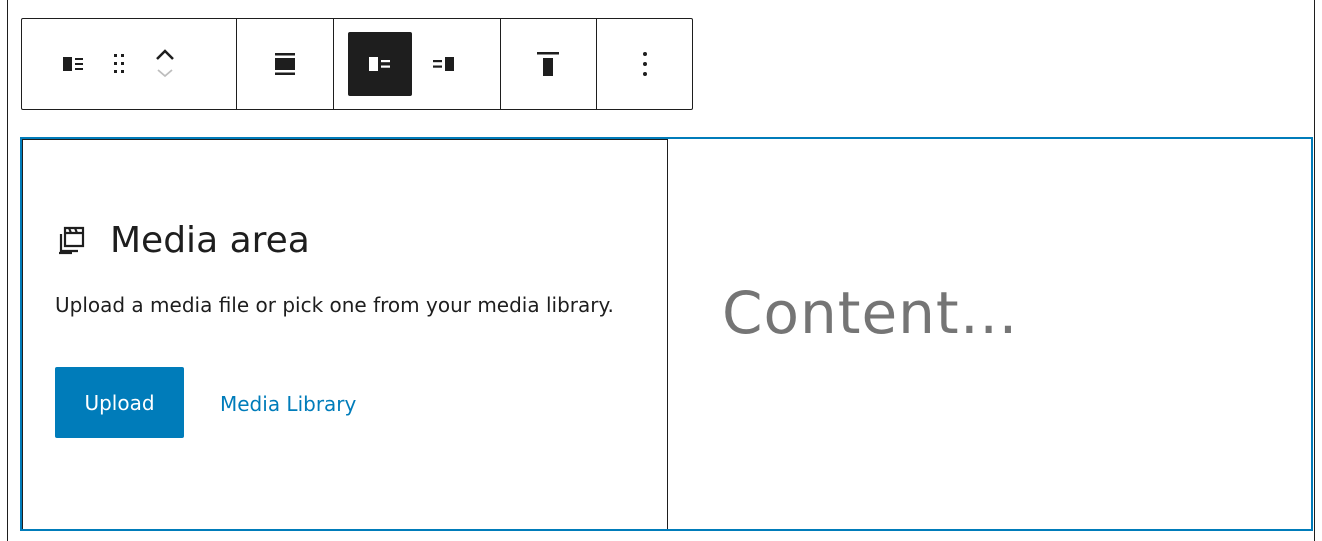 The width and height of the screenshot is (1322, 541). I want to click on media-right-button, so click(444, 64).